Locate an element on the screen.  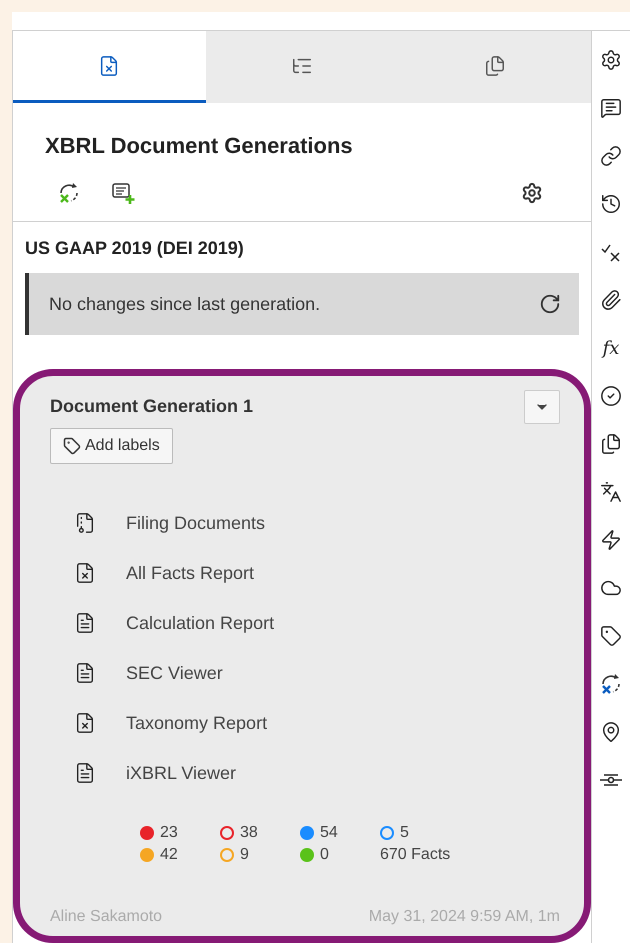
output-link: All Facts Report is located at coordinates (190, 573).